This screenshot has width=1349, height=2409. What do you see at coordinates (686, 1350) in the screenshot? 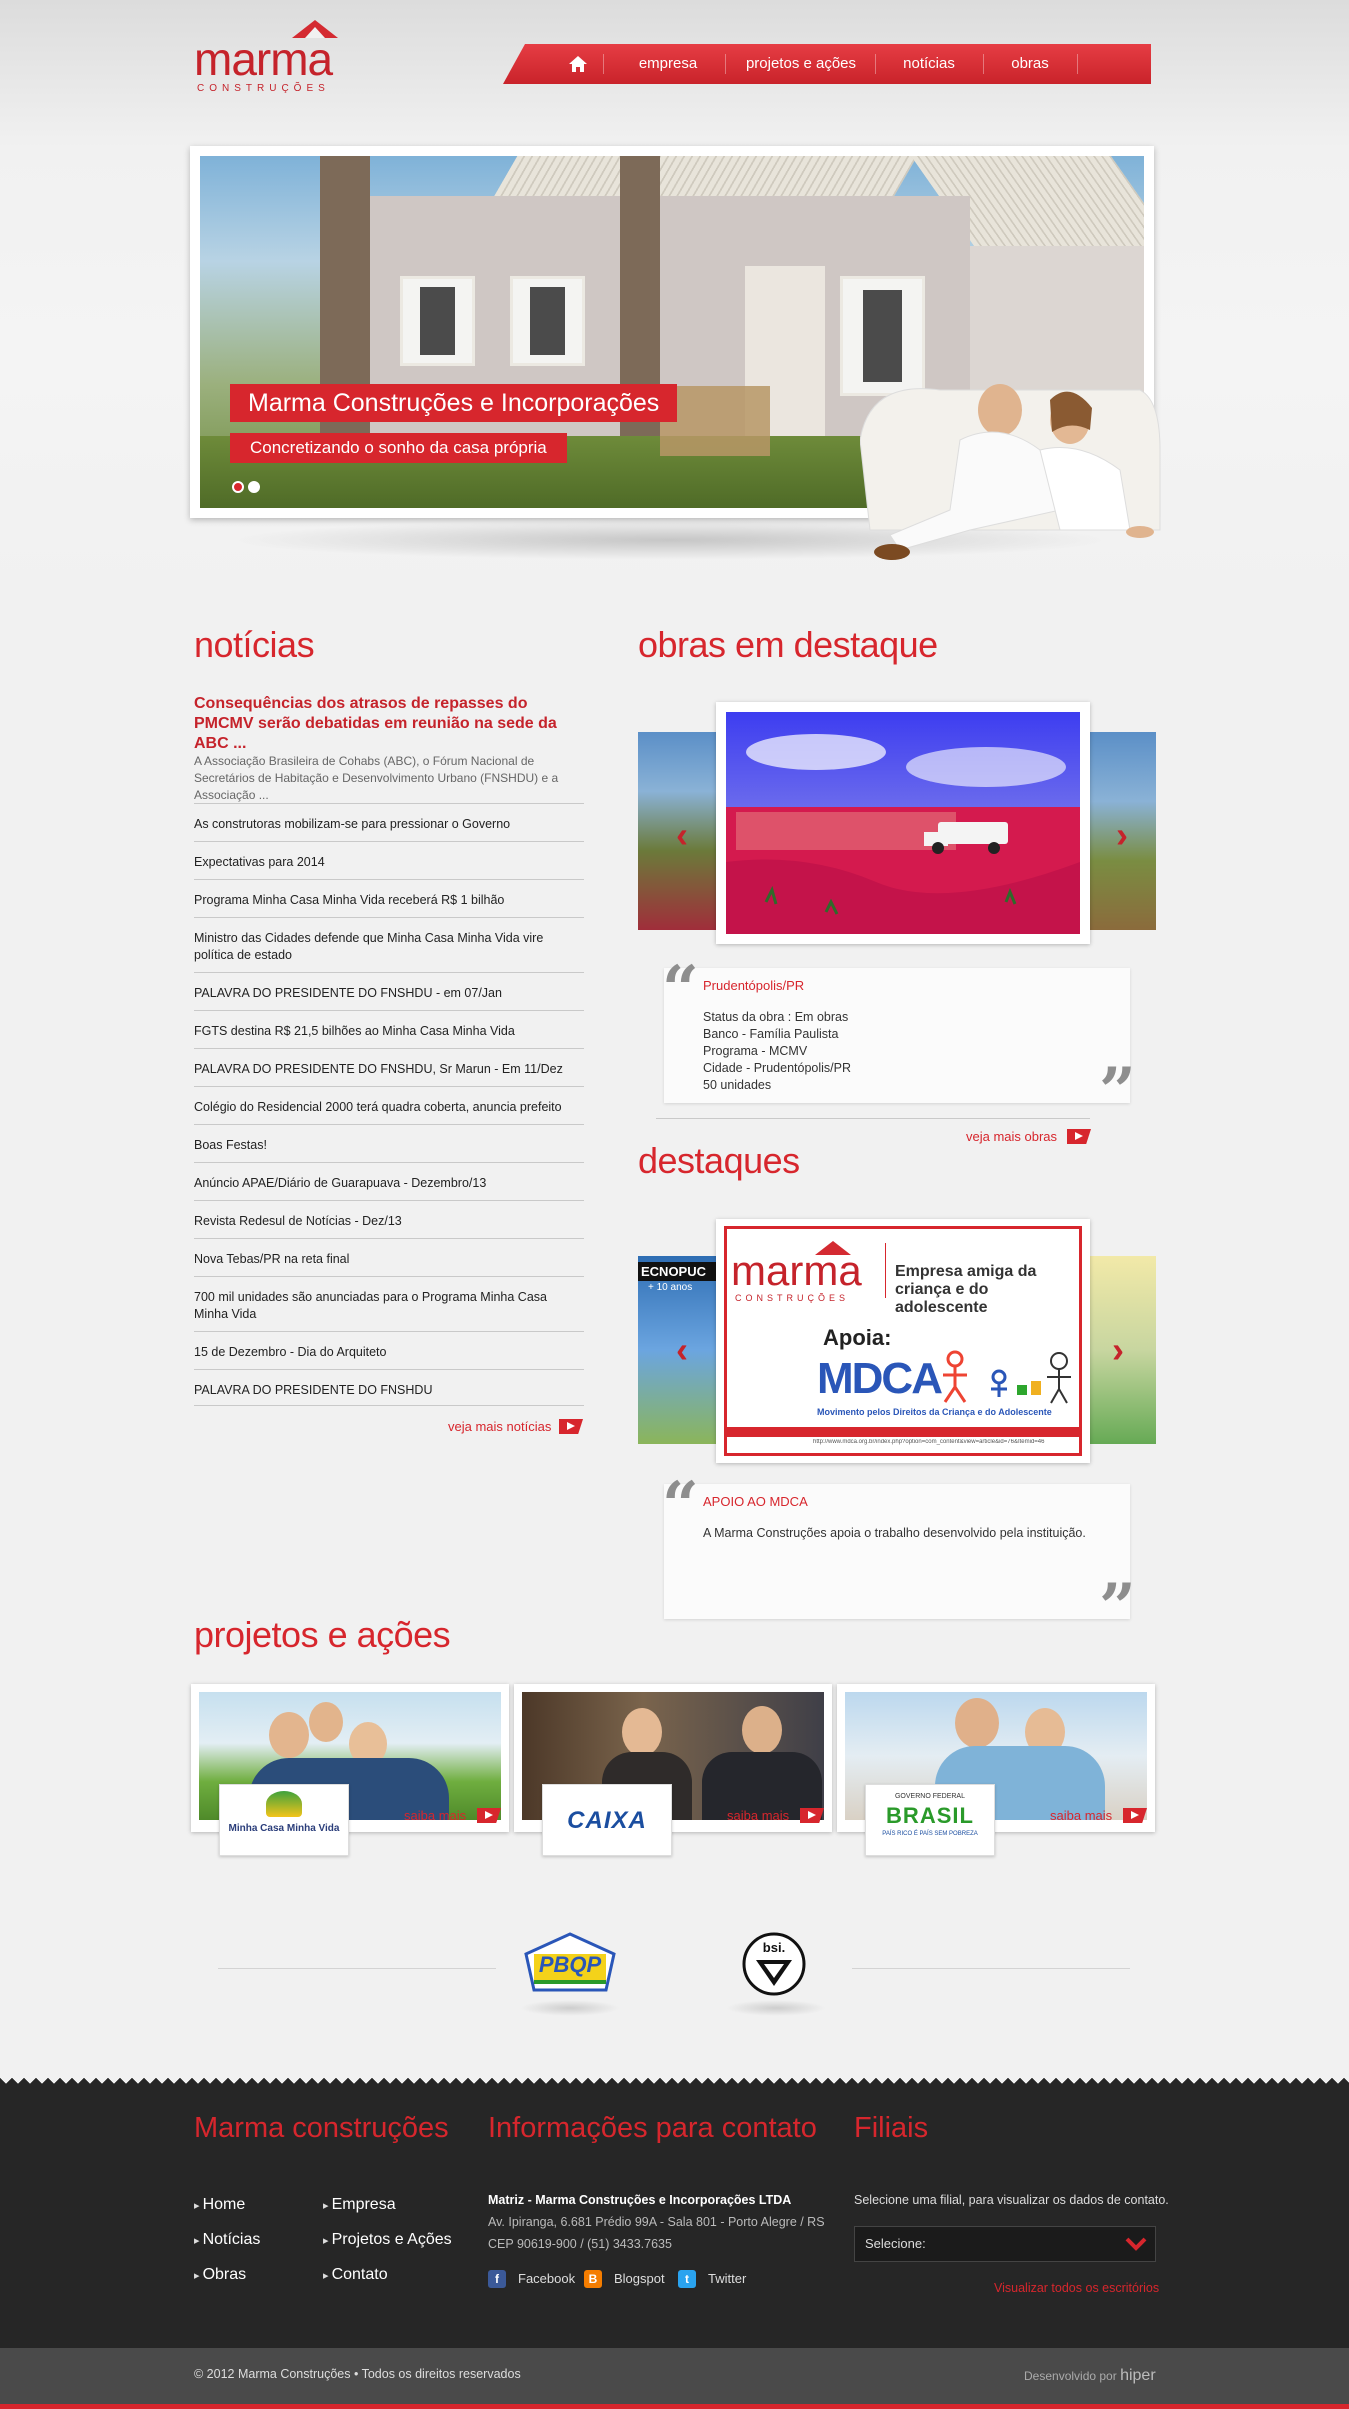
I see `highlight-prev-icon: ‹` at bounding box center [686, 1350].